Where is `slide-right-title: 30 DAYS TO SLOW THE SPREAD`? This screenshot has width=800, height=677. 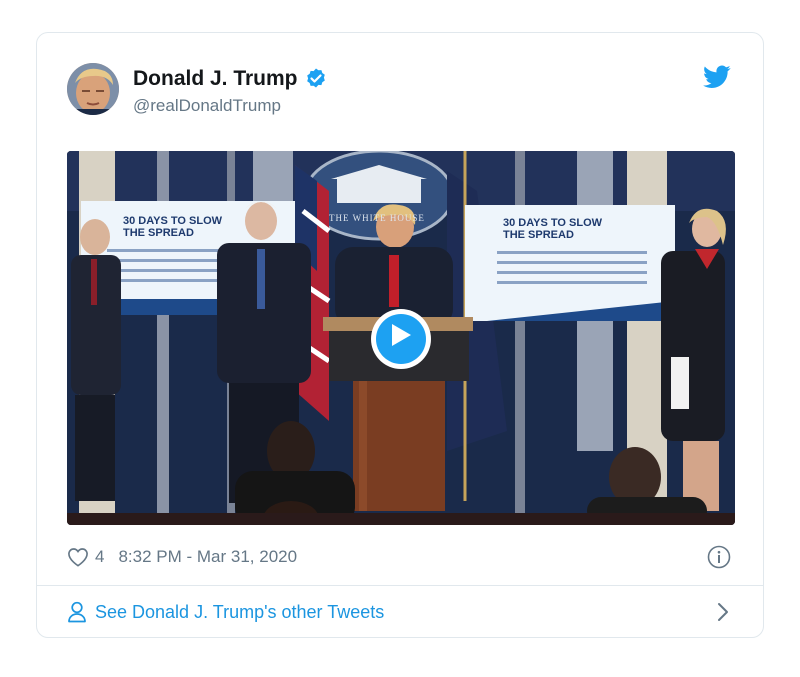 slide-right-title: 30 DAYS TO SLOW THE SPREAD is located at coordinates (553, 229).